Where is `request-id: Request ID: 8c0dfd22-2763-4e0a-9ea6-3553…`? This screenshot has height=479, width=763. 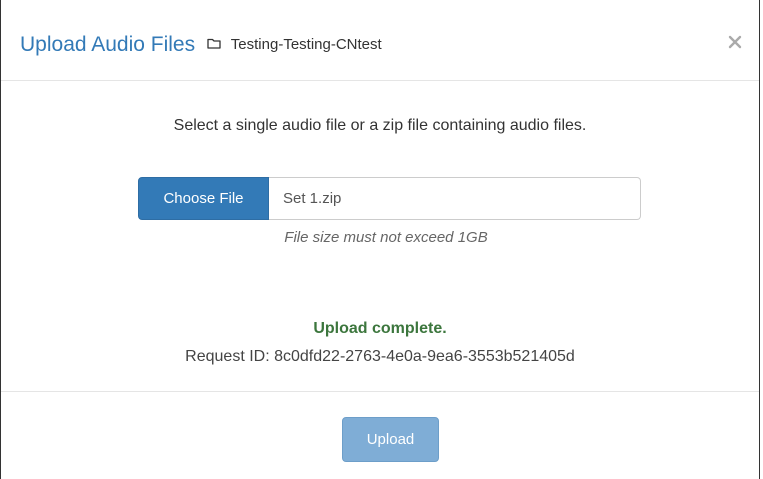 request-id: Request ID: 8c0dfd22-2763-4e0a-9ea6-3553… is located at coordinates (380, 356).